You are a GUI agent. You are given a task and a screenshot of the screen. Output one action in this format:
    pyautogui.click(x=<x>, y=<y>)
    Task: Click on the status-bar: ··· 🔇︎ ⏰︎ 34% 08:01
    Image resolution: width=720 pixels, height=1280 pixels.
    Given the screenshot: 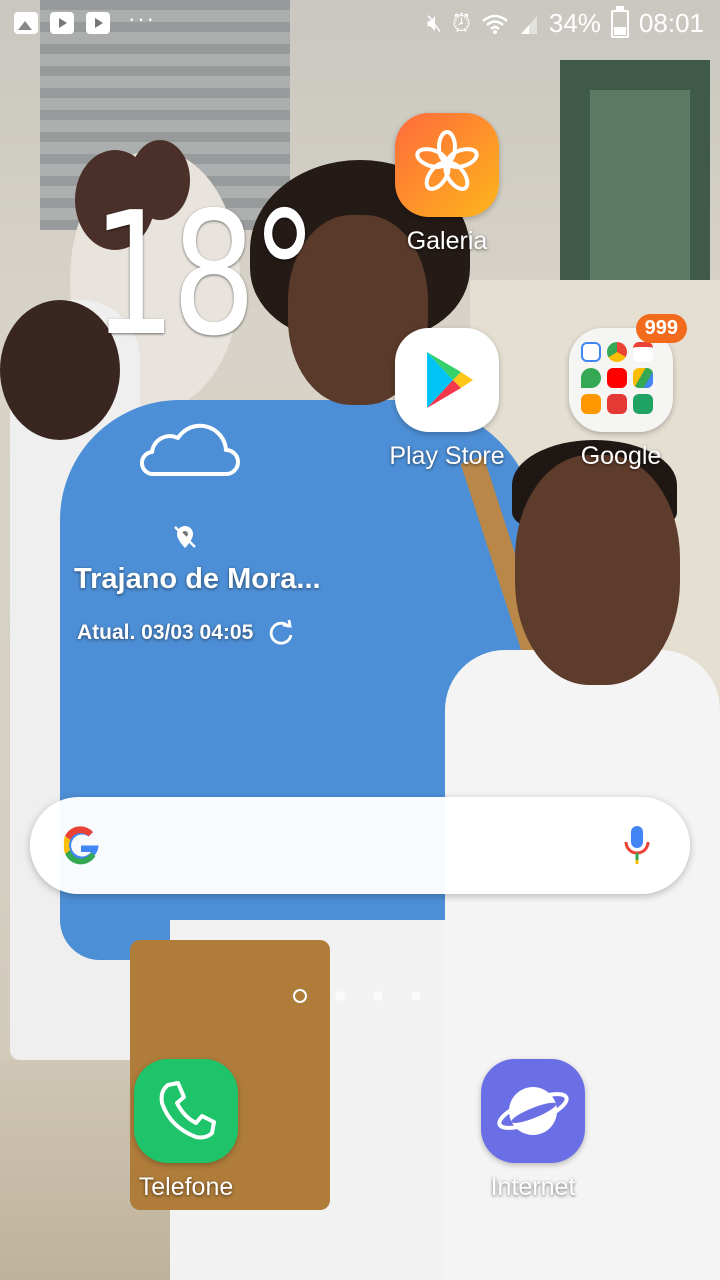 What is the action you would take?
    pyautogui.click(x=360, y=25)
    